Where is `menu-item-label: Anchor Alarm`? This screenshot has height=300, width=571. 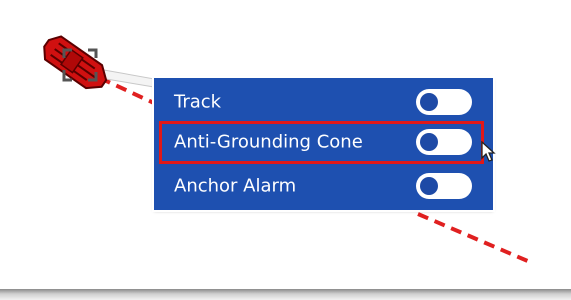 menu-item-label: Anchor Alarm is located at coordinates (235, 186).